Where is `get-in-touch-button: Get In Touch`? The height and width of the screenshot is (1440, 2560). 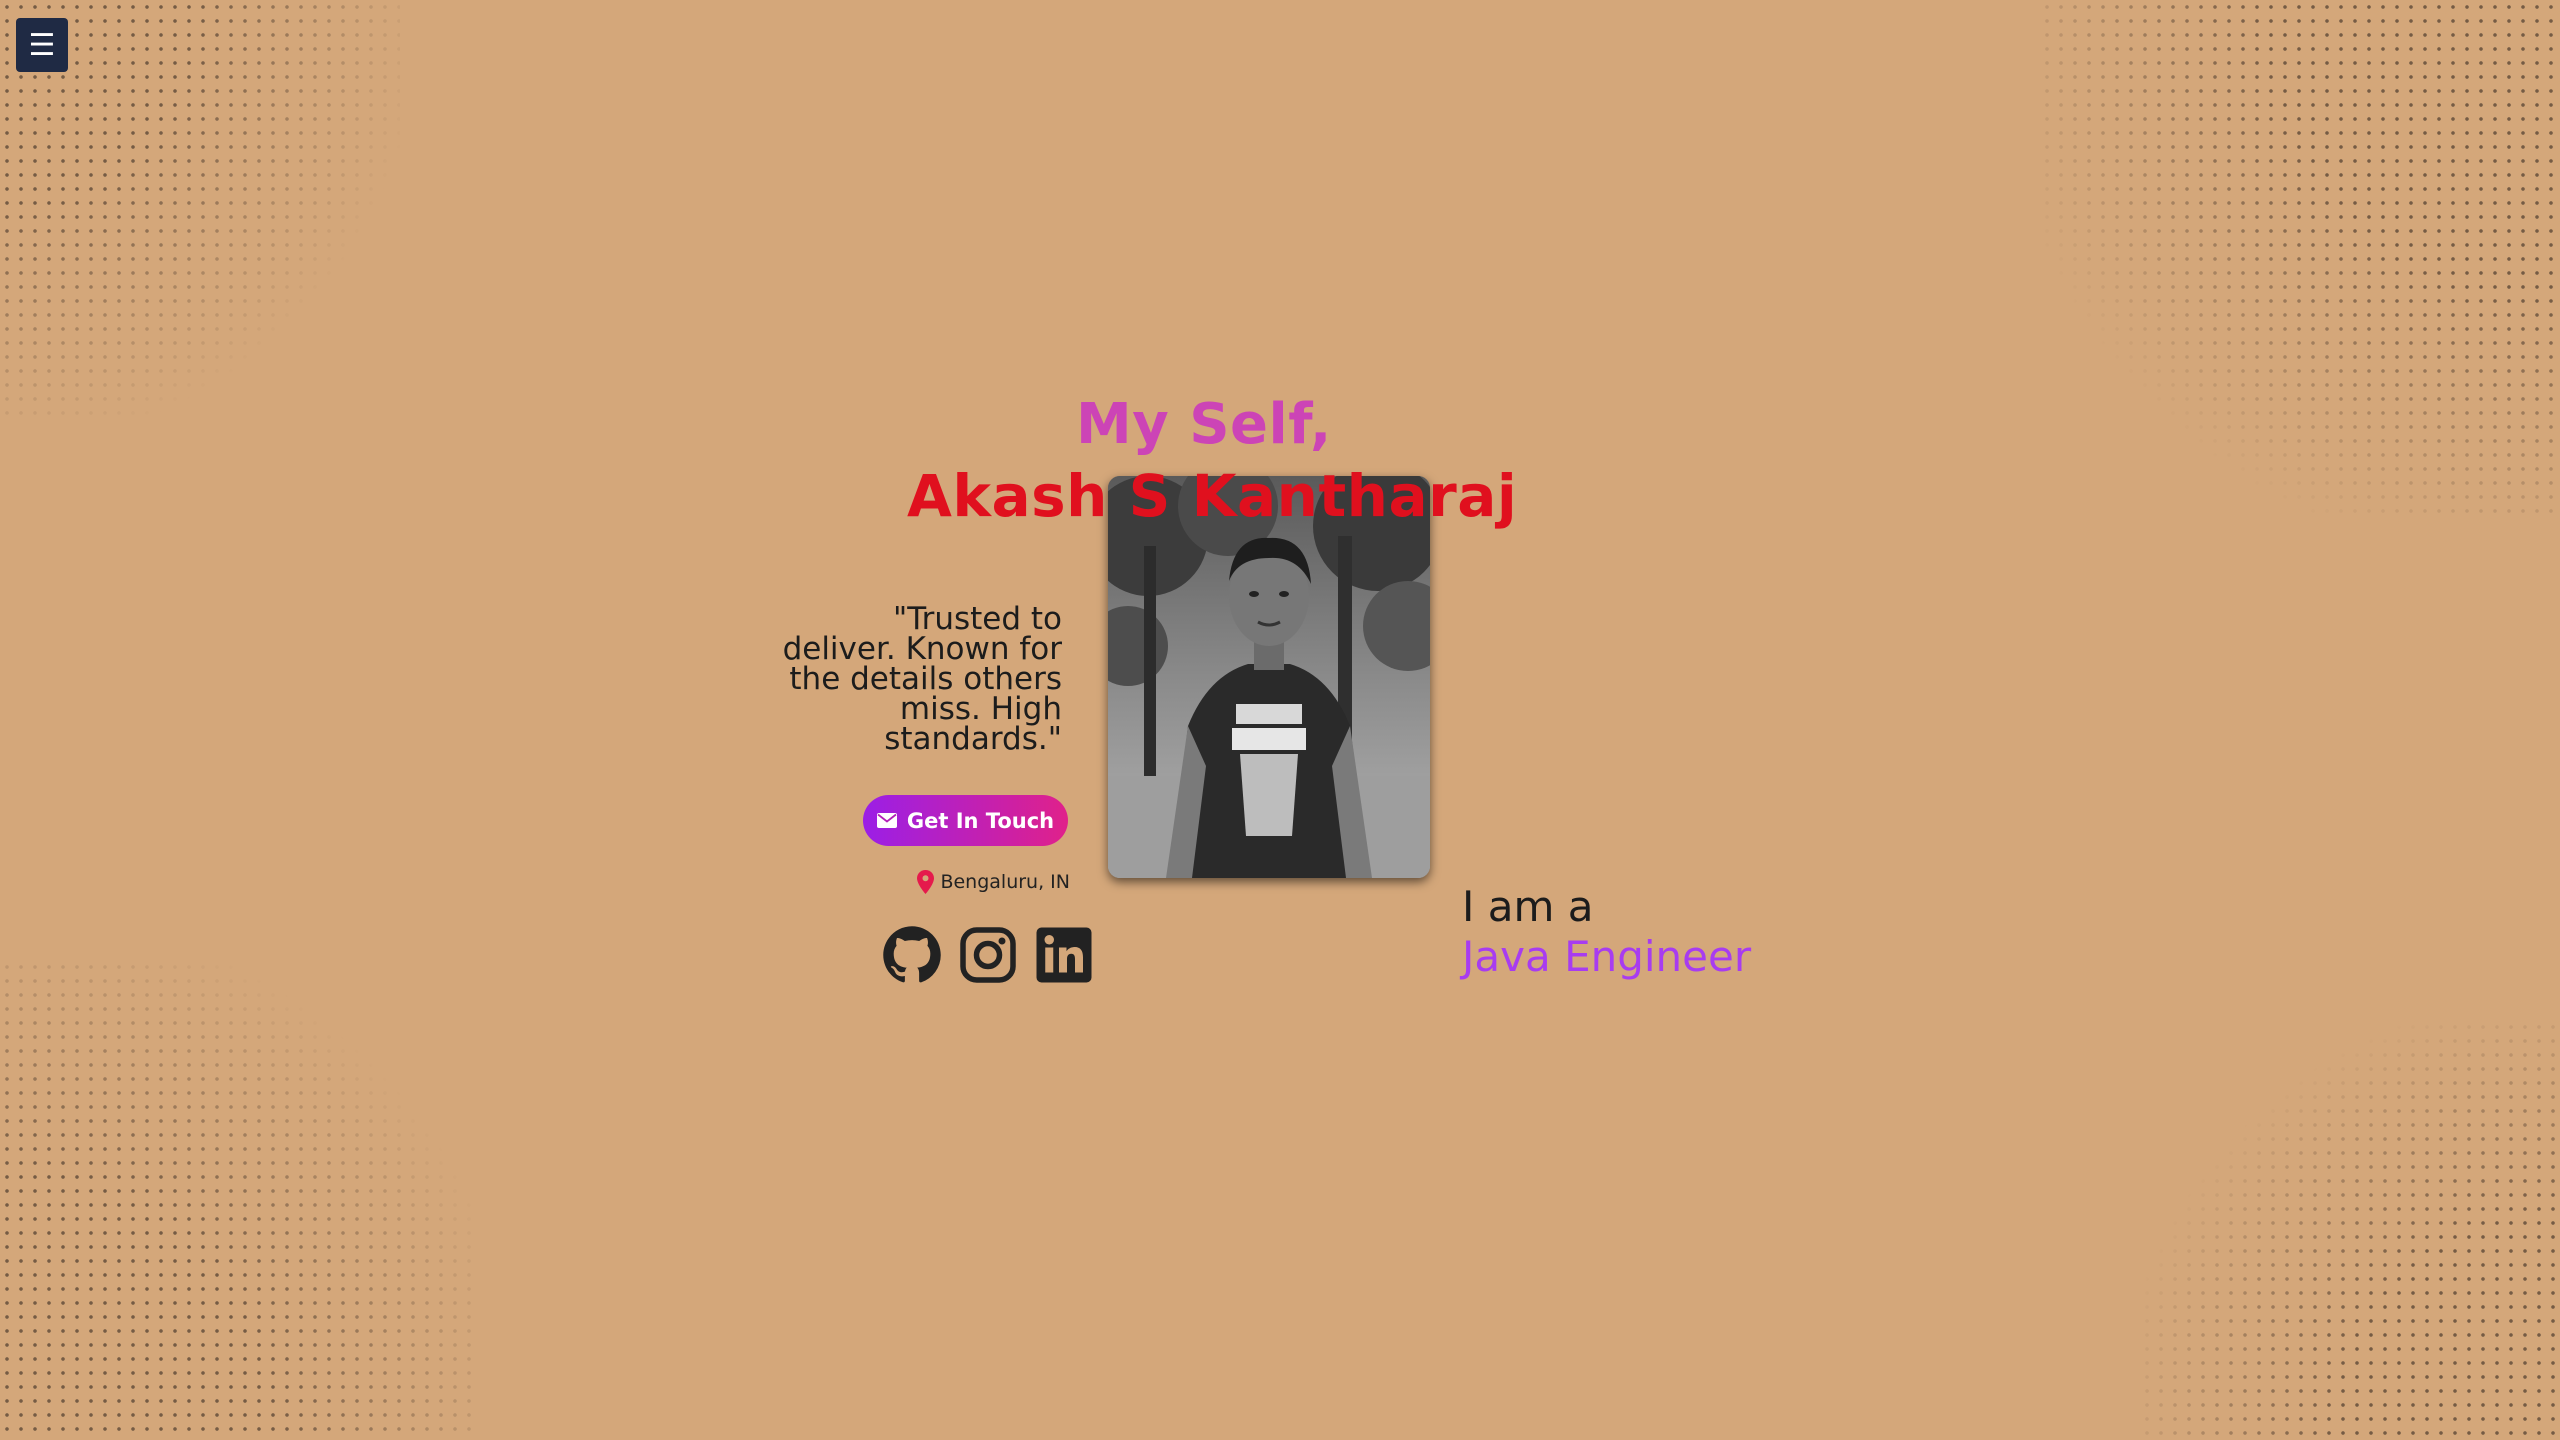 get-in-touch-button: Get In Touch is located at coordinates (965, 820).